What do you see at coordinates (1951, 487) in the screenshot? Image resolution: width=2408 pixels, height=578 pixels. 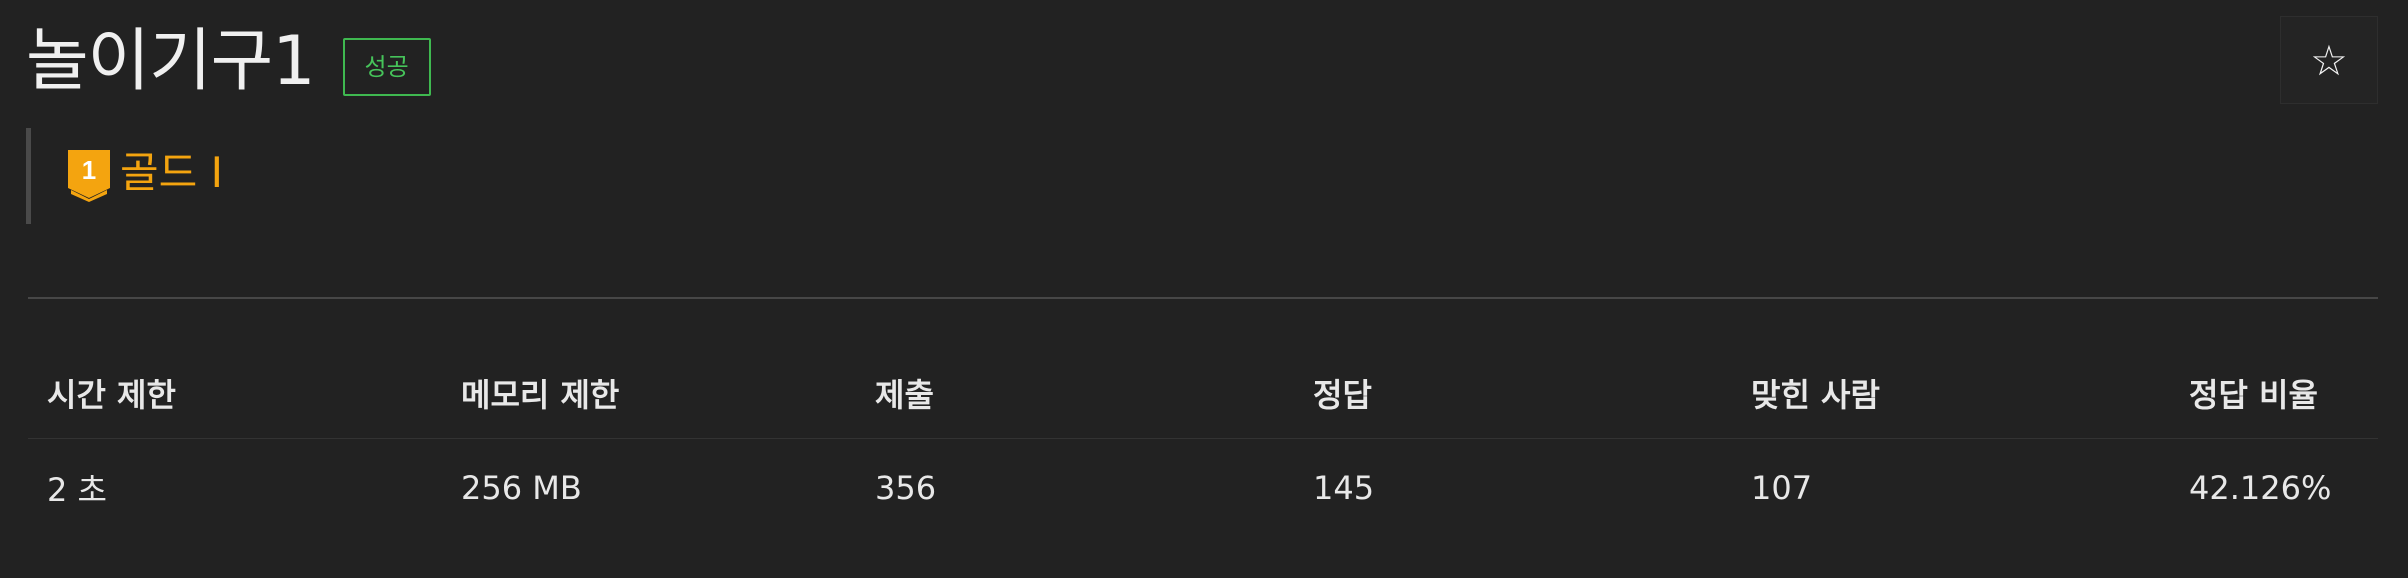 I see `value-solved-users: 107` at bounding box center [1951, 487].